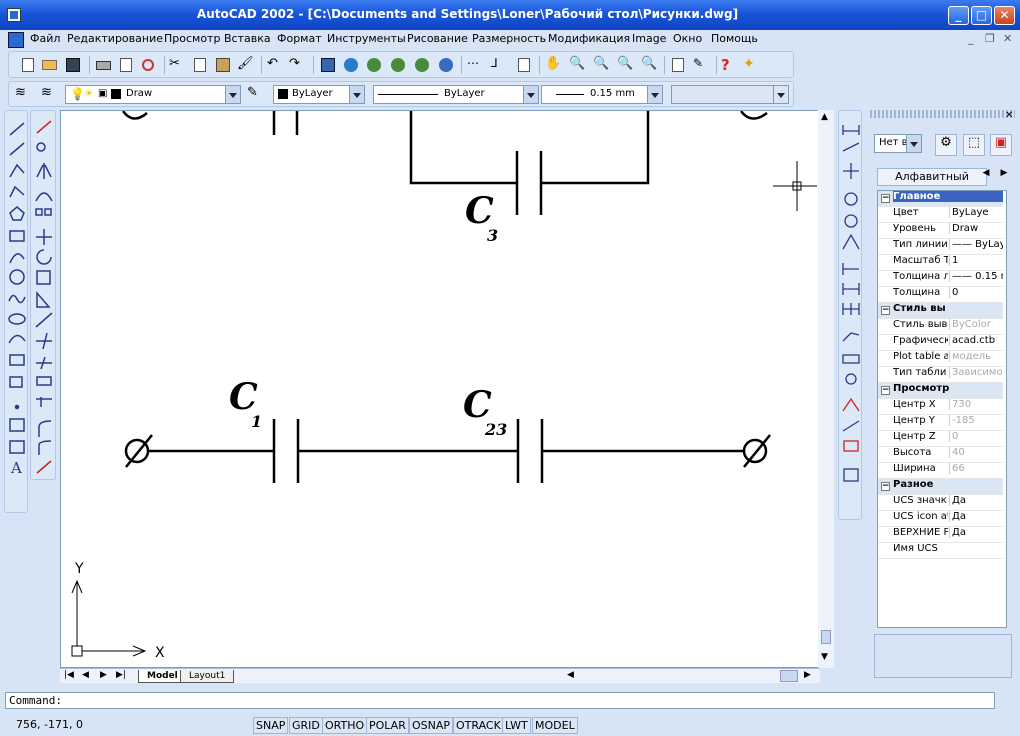 This screenshot has width=1020, height=736. Describe the element at coordinates (45, 447) in the screenshot. I see `fillet-2-icon` at that location.